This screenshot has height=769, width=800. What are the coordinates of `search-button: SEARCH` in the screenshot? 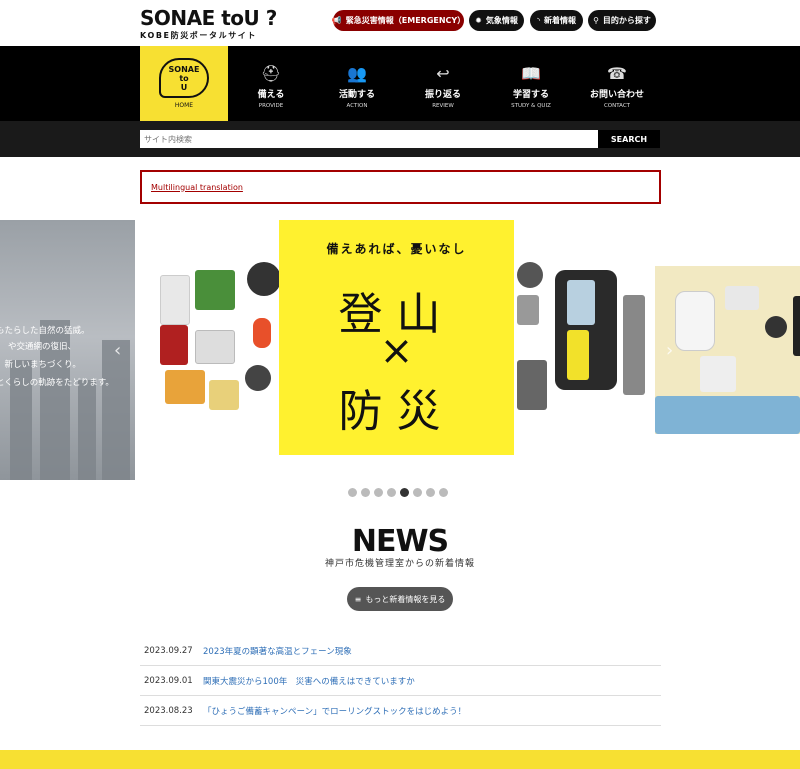 It's located at (629, 139).